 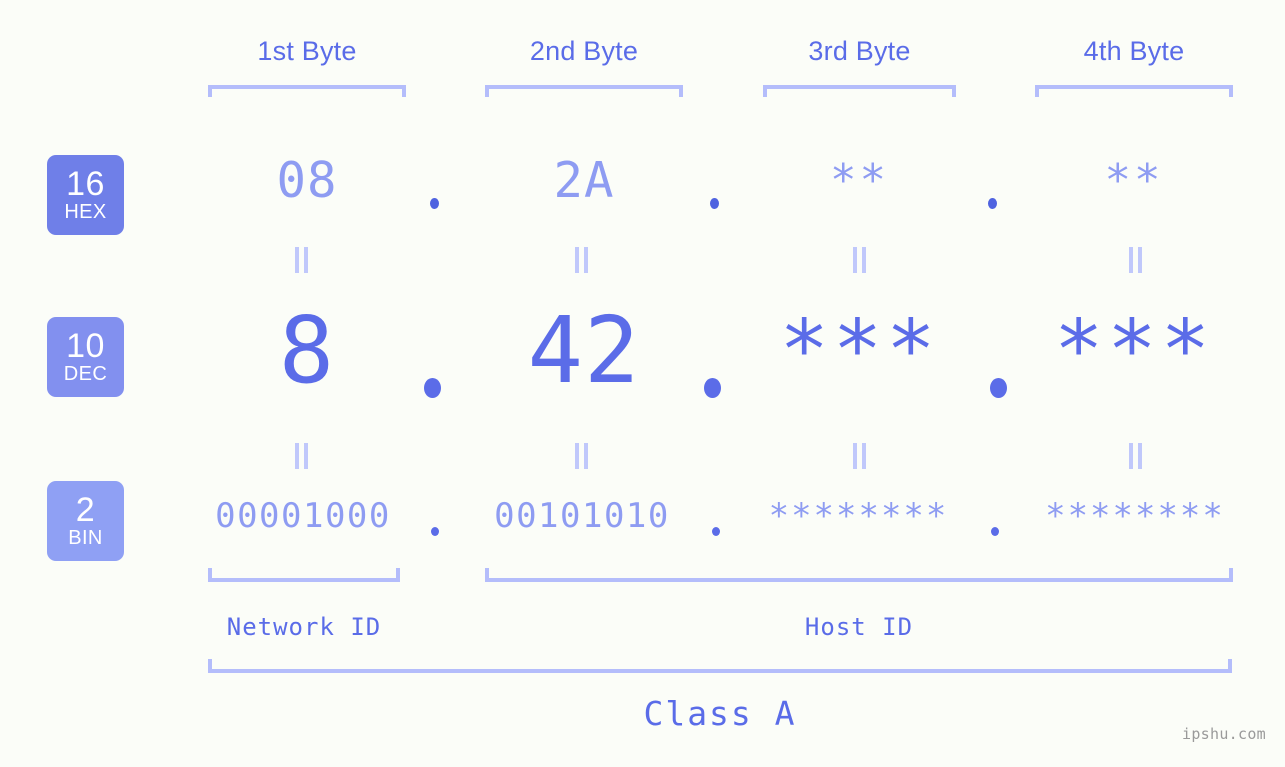 I want to click on dec-byte-3: ***, so click(x=859, y=350).